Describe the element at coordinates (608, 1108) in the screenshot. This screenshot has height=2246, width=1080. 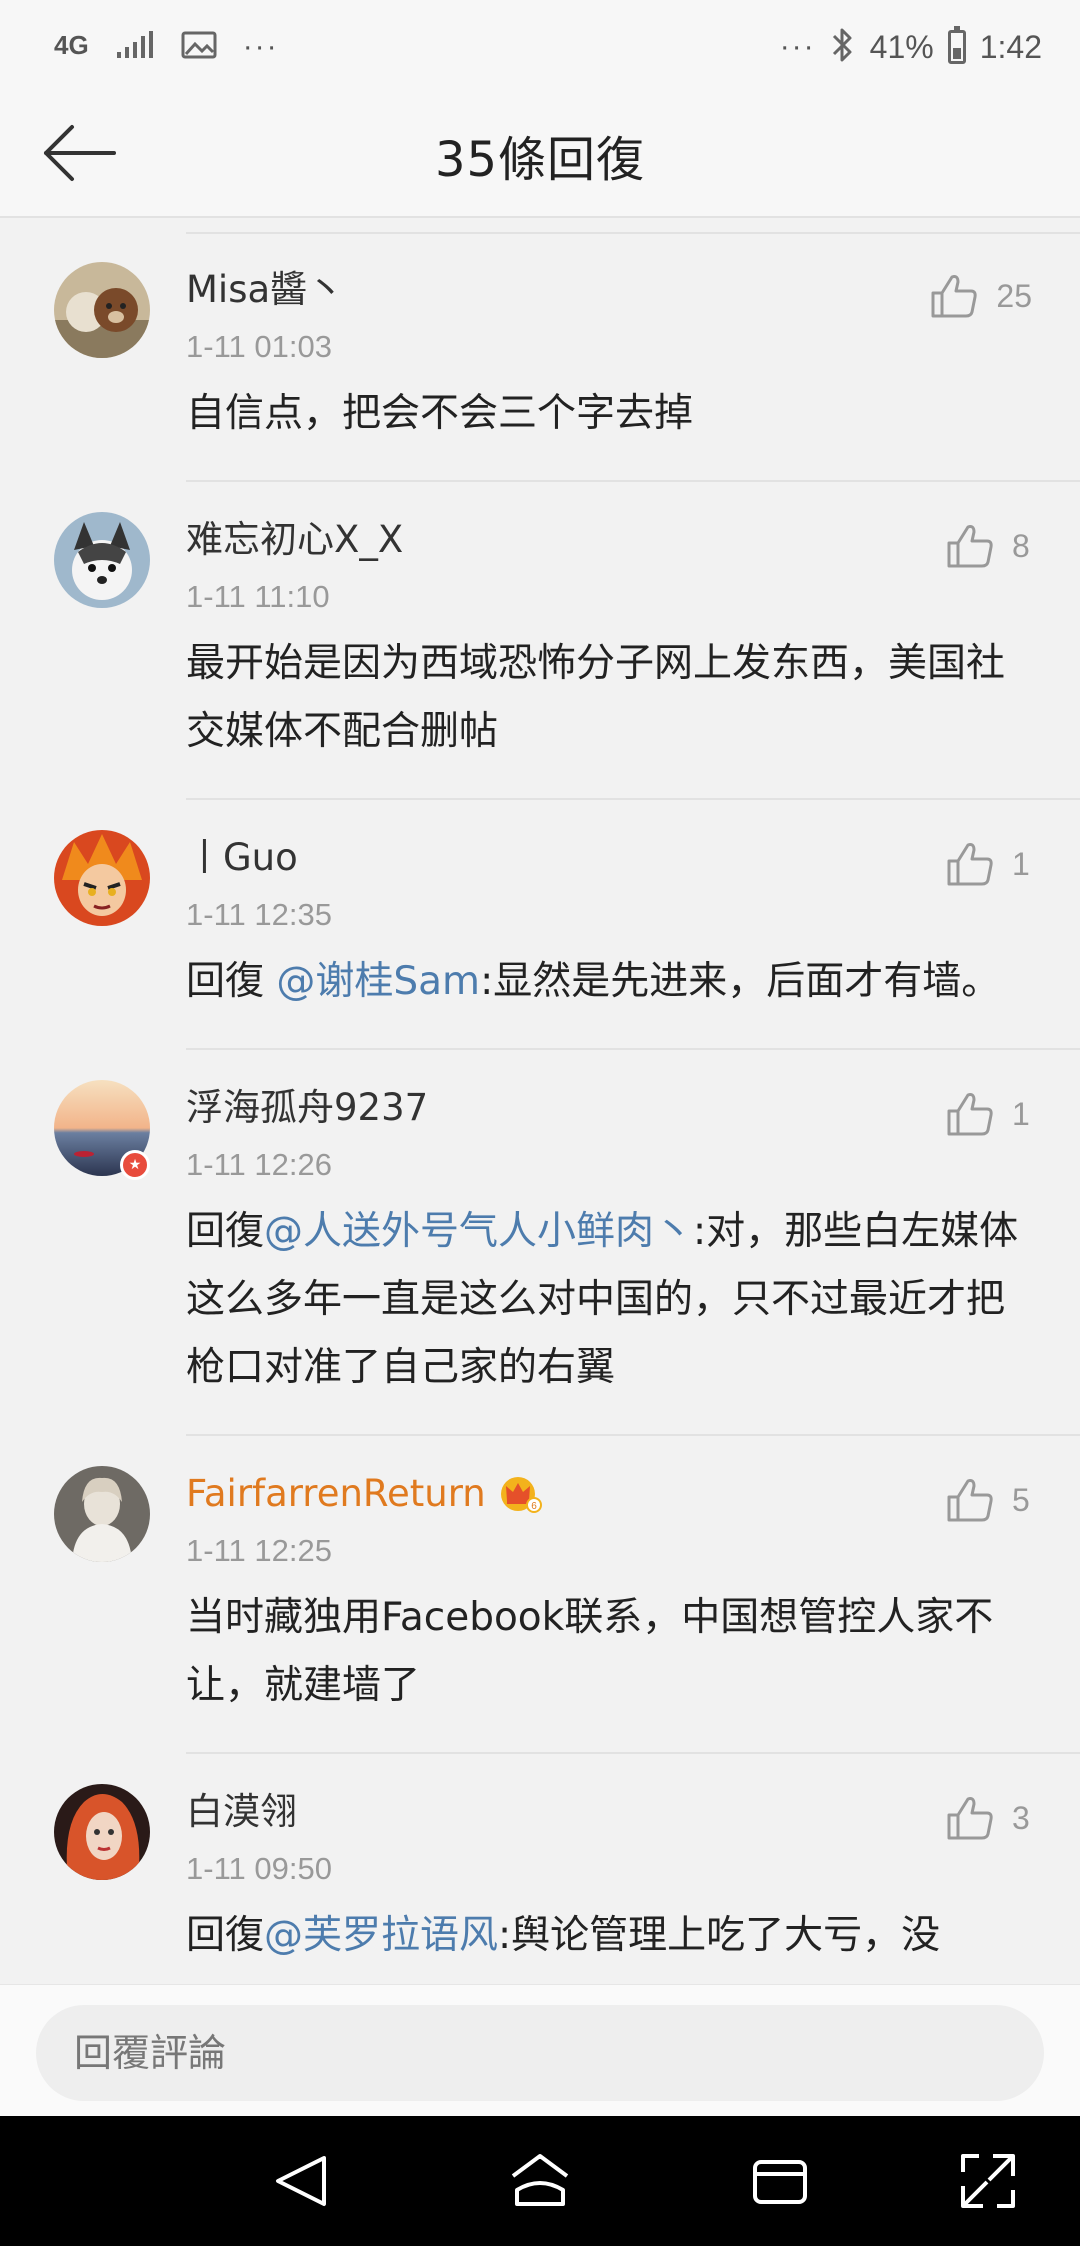
I see `username: 浮海孤舟9237` at that location.